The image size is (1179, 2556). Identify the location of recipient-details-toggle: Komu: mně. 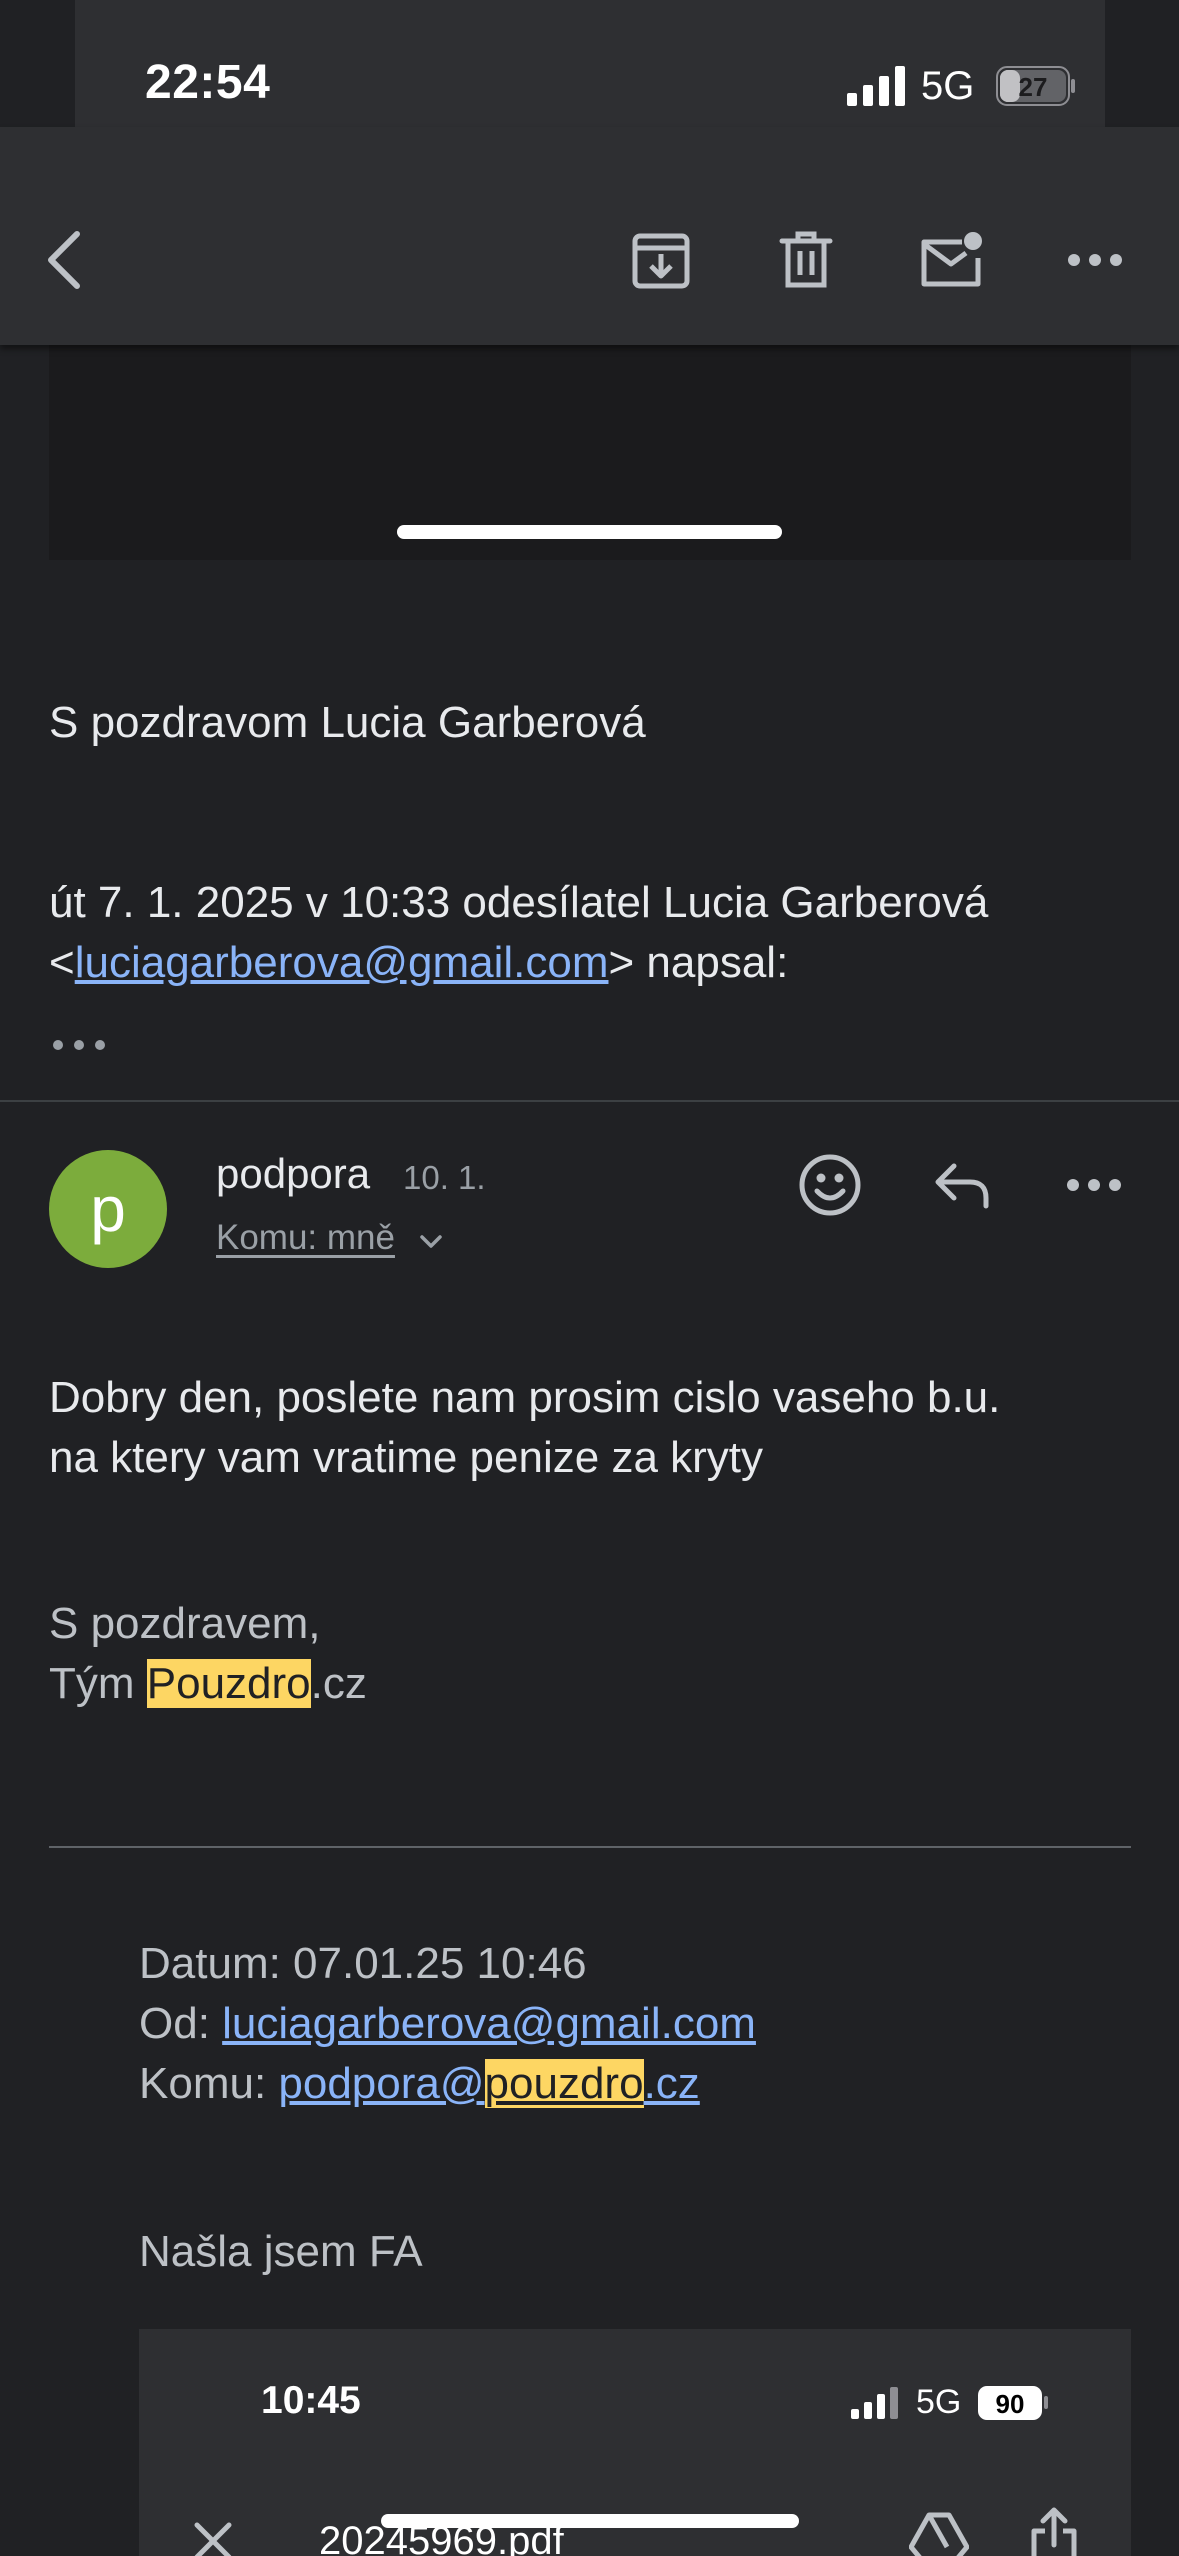
(305, 1238).